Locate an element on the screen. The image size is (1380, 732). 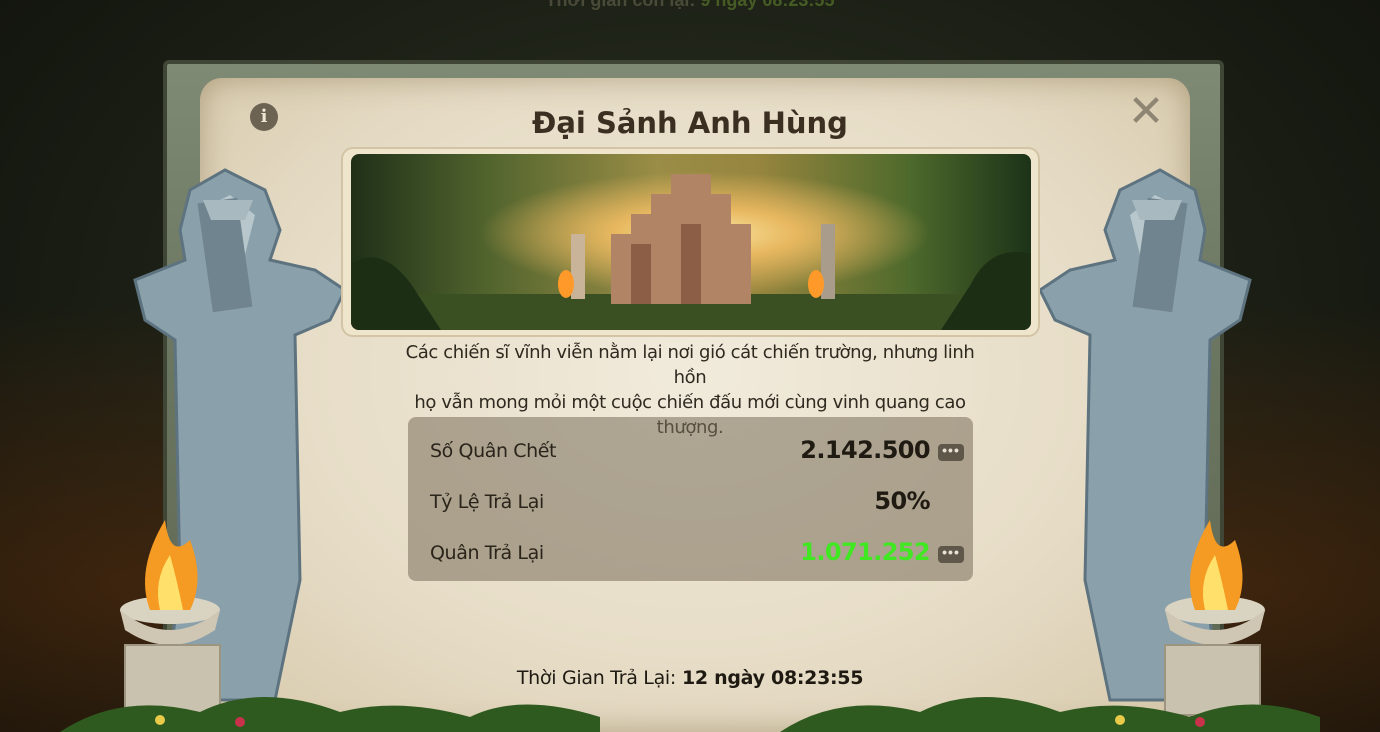
background-remaining-label: Thời gian còn lại: is located at coordinates (620, 5).